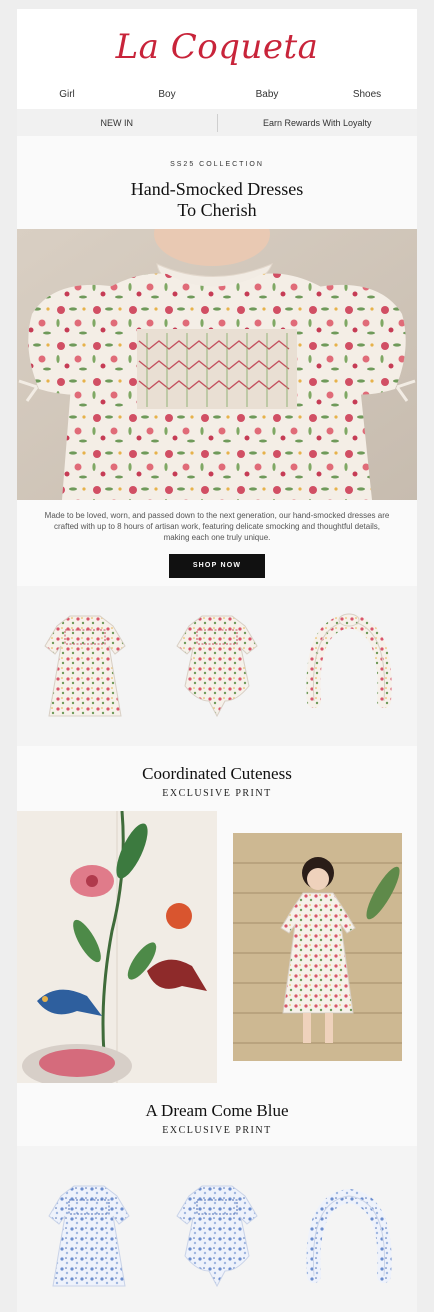 The width and height of the screenshot is (434, 1312). Describe the element at coordinates (217, 1110) in the screenshot. I see `section-title-blue: A Dream Come Blue` at that location.